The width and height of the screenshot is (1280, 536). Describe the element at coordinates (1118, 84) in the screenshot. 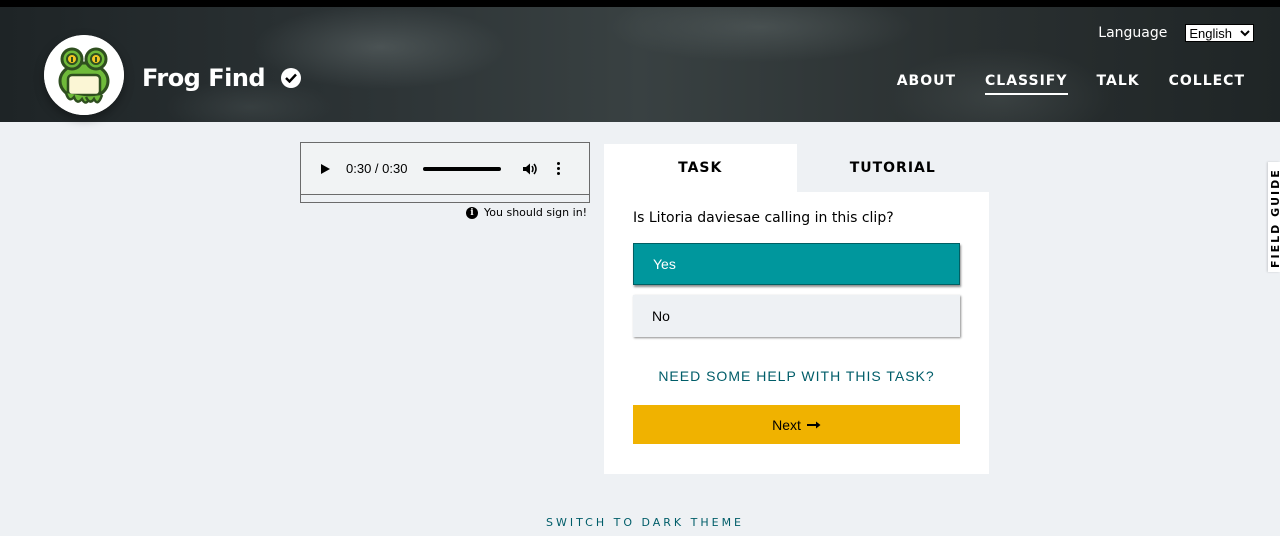

I see `nav-talk: TALK` at that location.